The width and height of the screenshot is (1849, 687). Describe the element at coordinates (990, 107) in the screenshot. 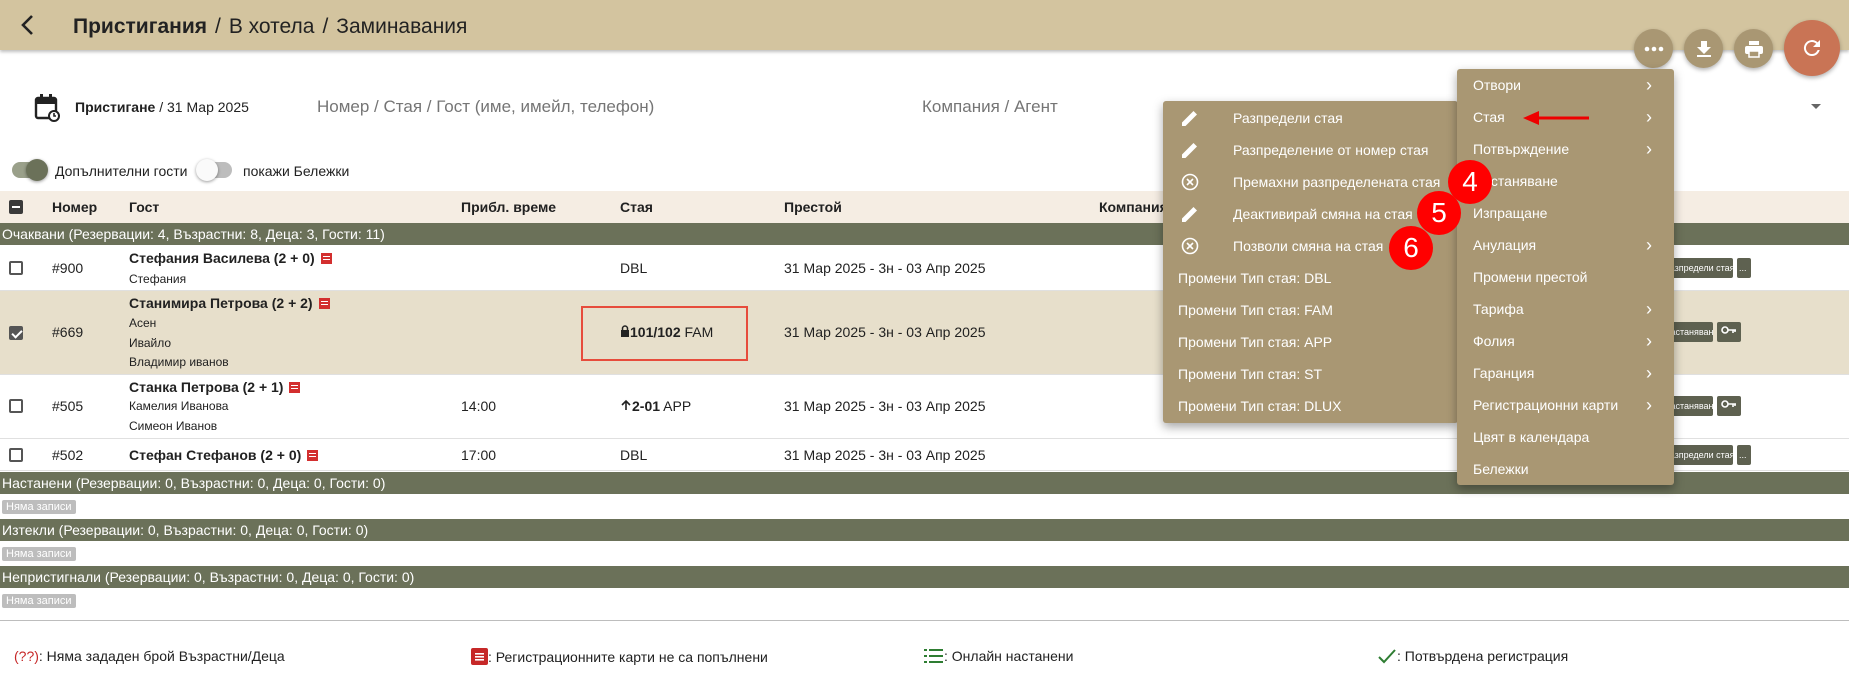

I see `company-agent-input: Компания / Агент` at that location.